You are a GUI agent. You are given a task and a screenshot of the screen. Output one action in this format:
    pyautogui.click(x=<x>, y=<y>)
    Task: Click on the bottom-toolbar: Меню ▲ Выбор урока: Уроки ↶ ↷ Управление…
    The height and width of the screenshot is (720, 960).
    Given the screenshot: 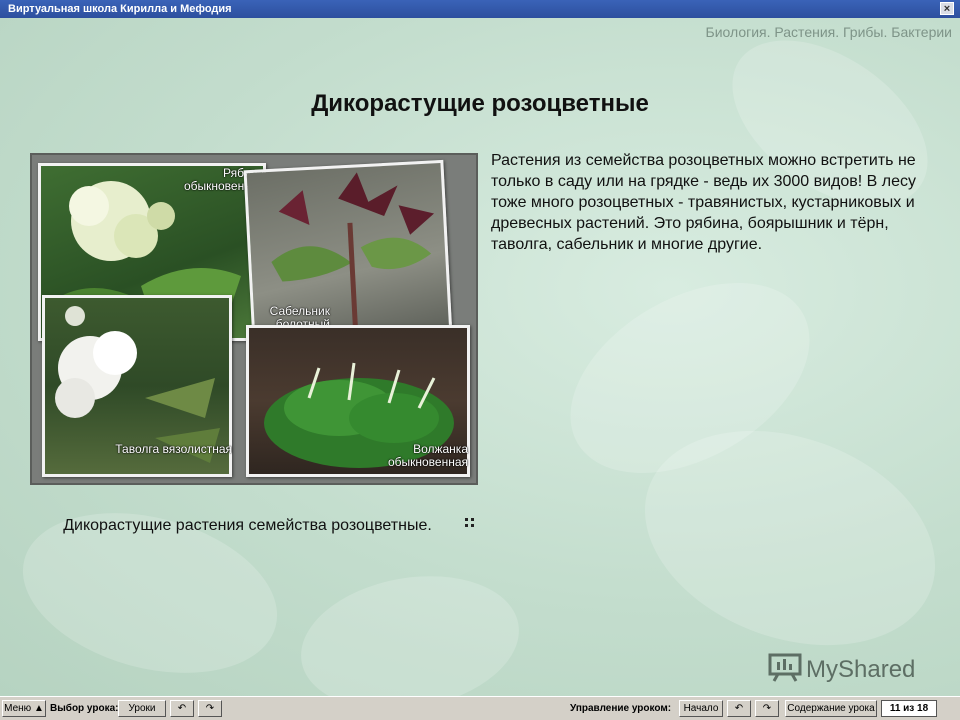 What is the action you would take?
    pyautogui.click(x=480, y=708)
    